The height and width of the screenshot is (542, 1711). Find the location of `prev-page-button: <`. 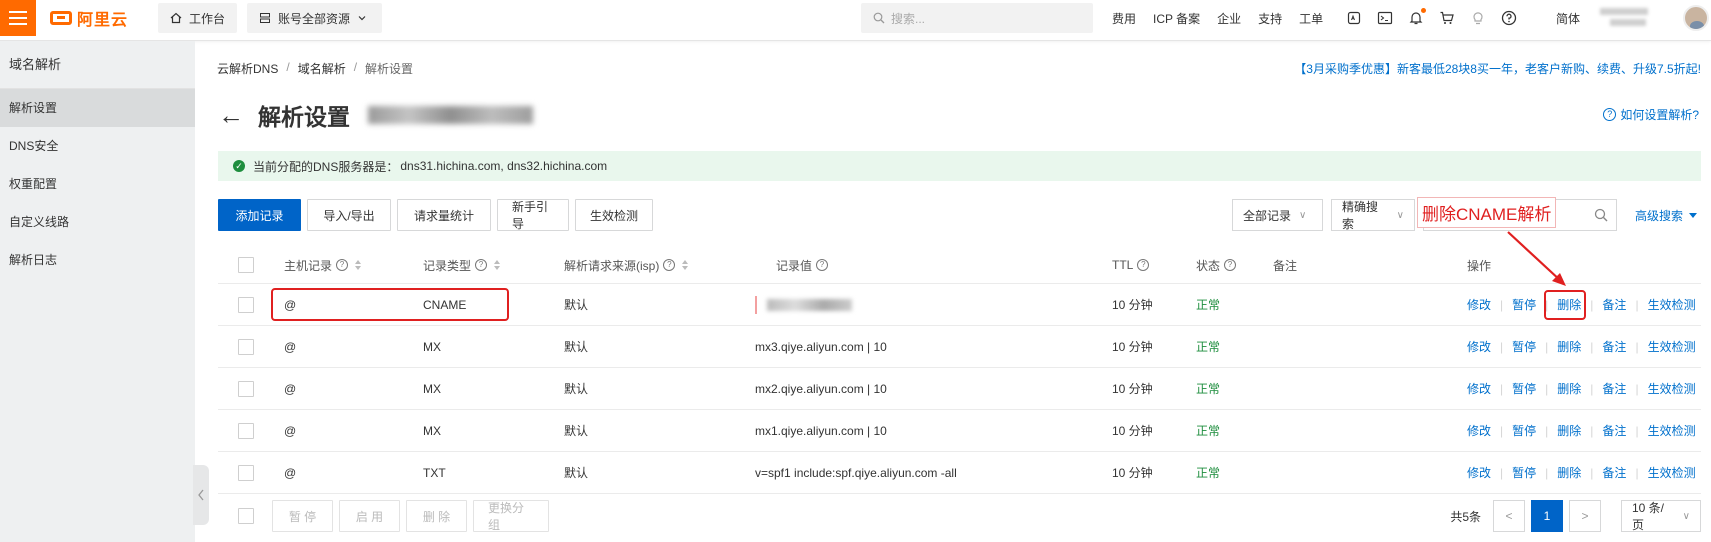

prev-page-button: < is located at coordinates (1509, 516).